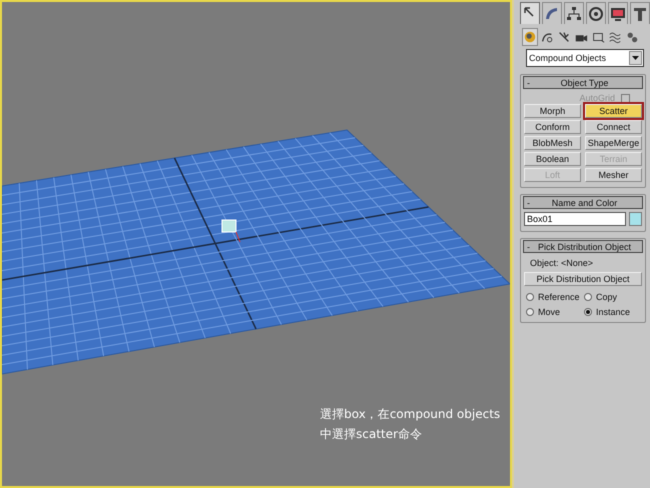 The image size is (650, 488). I want to click on object-type-button: Boolean, so click(552, 159).